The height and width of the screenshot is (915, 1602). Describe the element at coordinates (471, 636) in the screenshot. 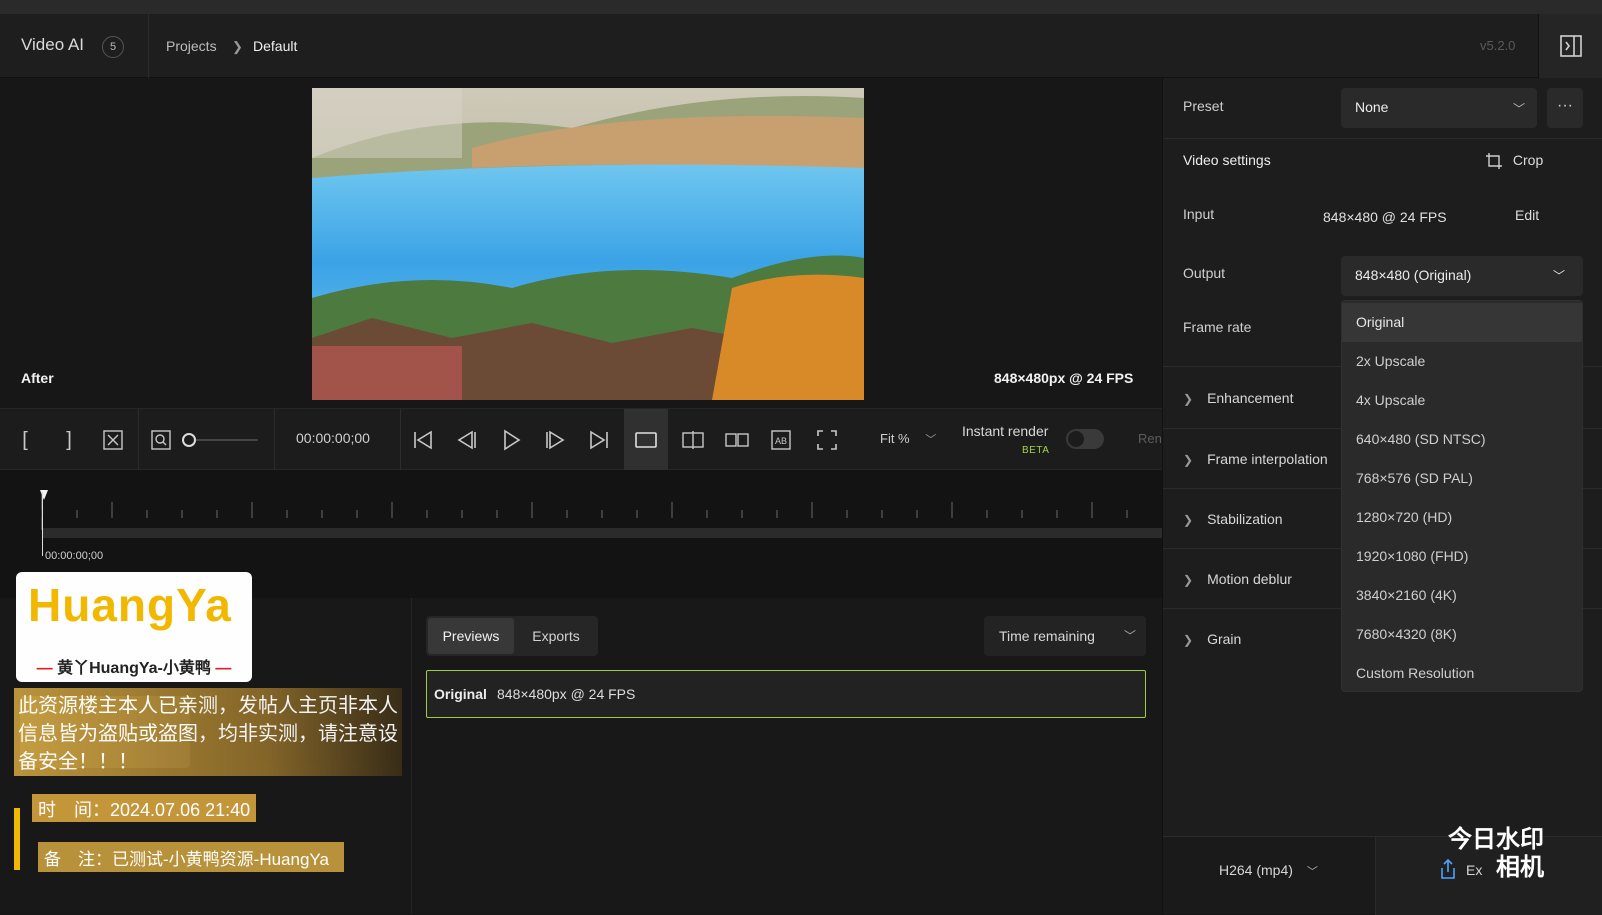

I see `tab-previews: Previews` at that location.